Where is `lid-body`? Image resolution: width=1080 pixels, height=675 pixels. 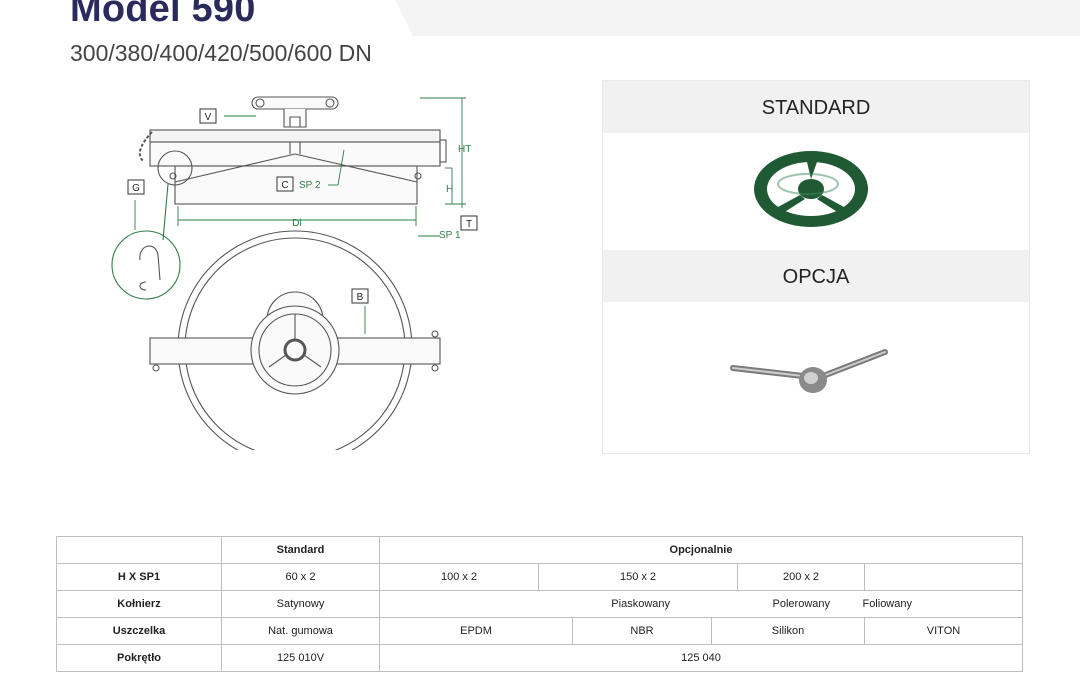
lid-body is located at coordinates (295, 136).